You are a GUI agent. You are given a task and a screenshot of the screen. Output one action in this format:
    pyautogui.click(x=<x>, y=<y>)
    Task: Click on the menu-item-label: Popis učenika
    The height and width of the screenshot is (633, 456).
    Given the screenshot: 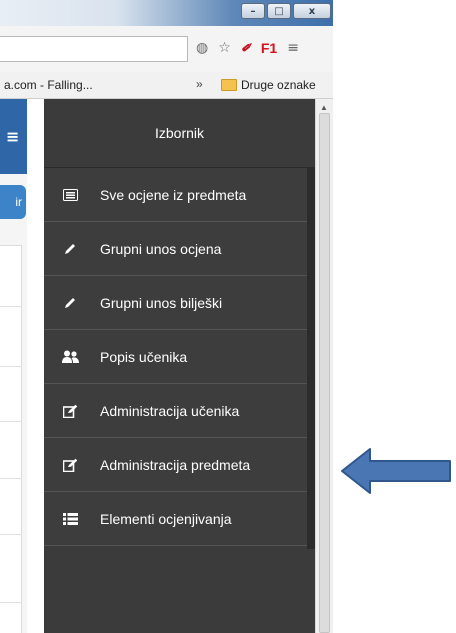 What is the action you would take?
    pyautogui.click(x=144, y=356)
    